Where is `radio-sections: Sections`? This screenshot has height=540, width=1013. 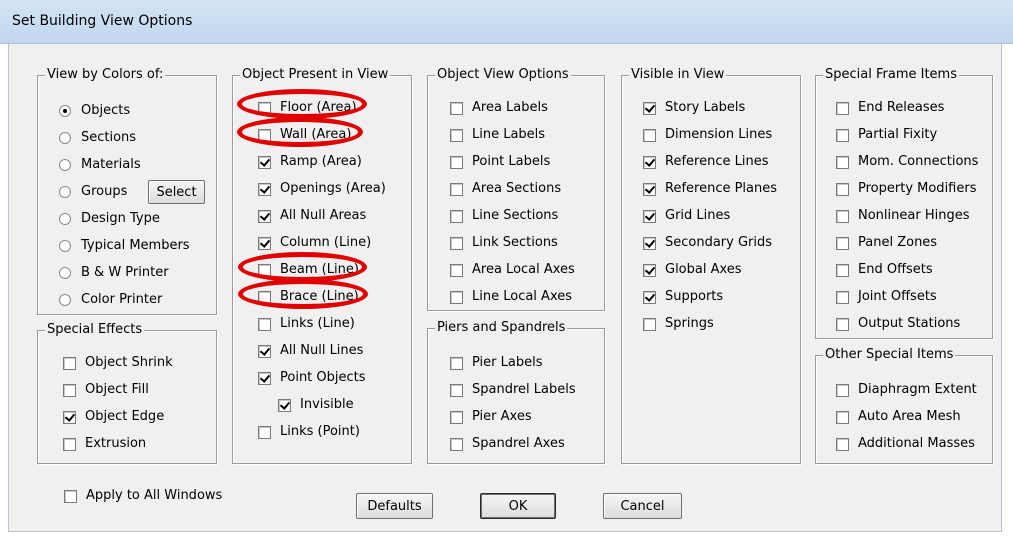 radio-sections: Sections is located at coordinates (97, 138).